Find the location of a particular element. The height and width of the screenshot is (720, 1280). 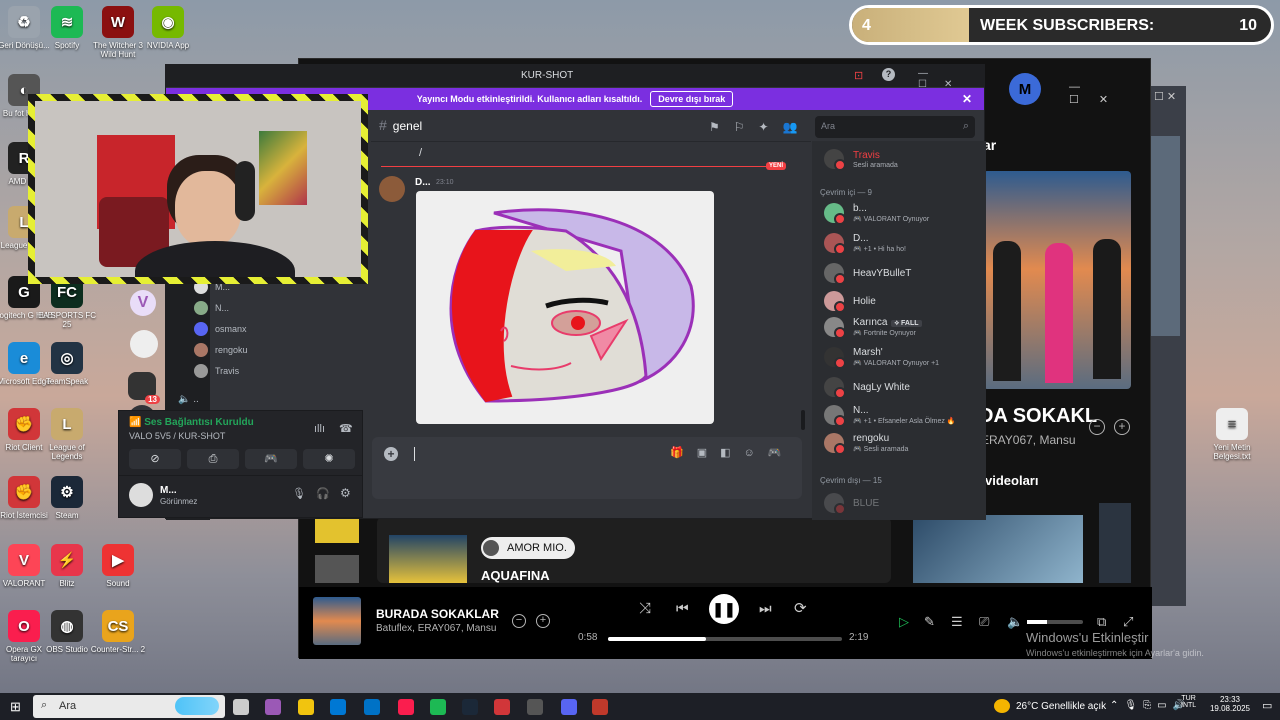

composer-actions: 🎁▣◧☺🎮 is located at coordinates (732, 452).